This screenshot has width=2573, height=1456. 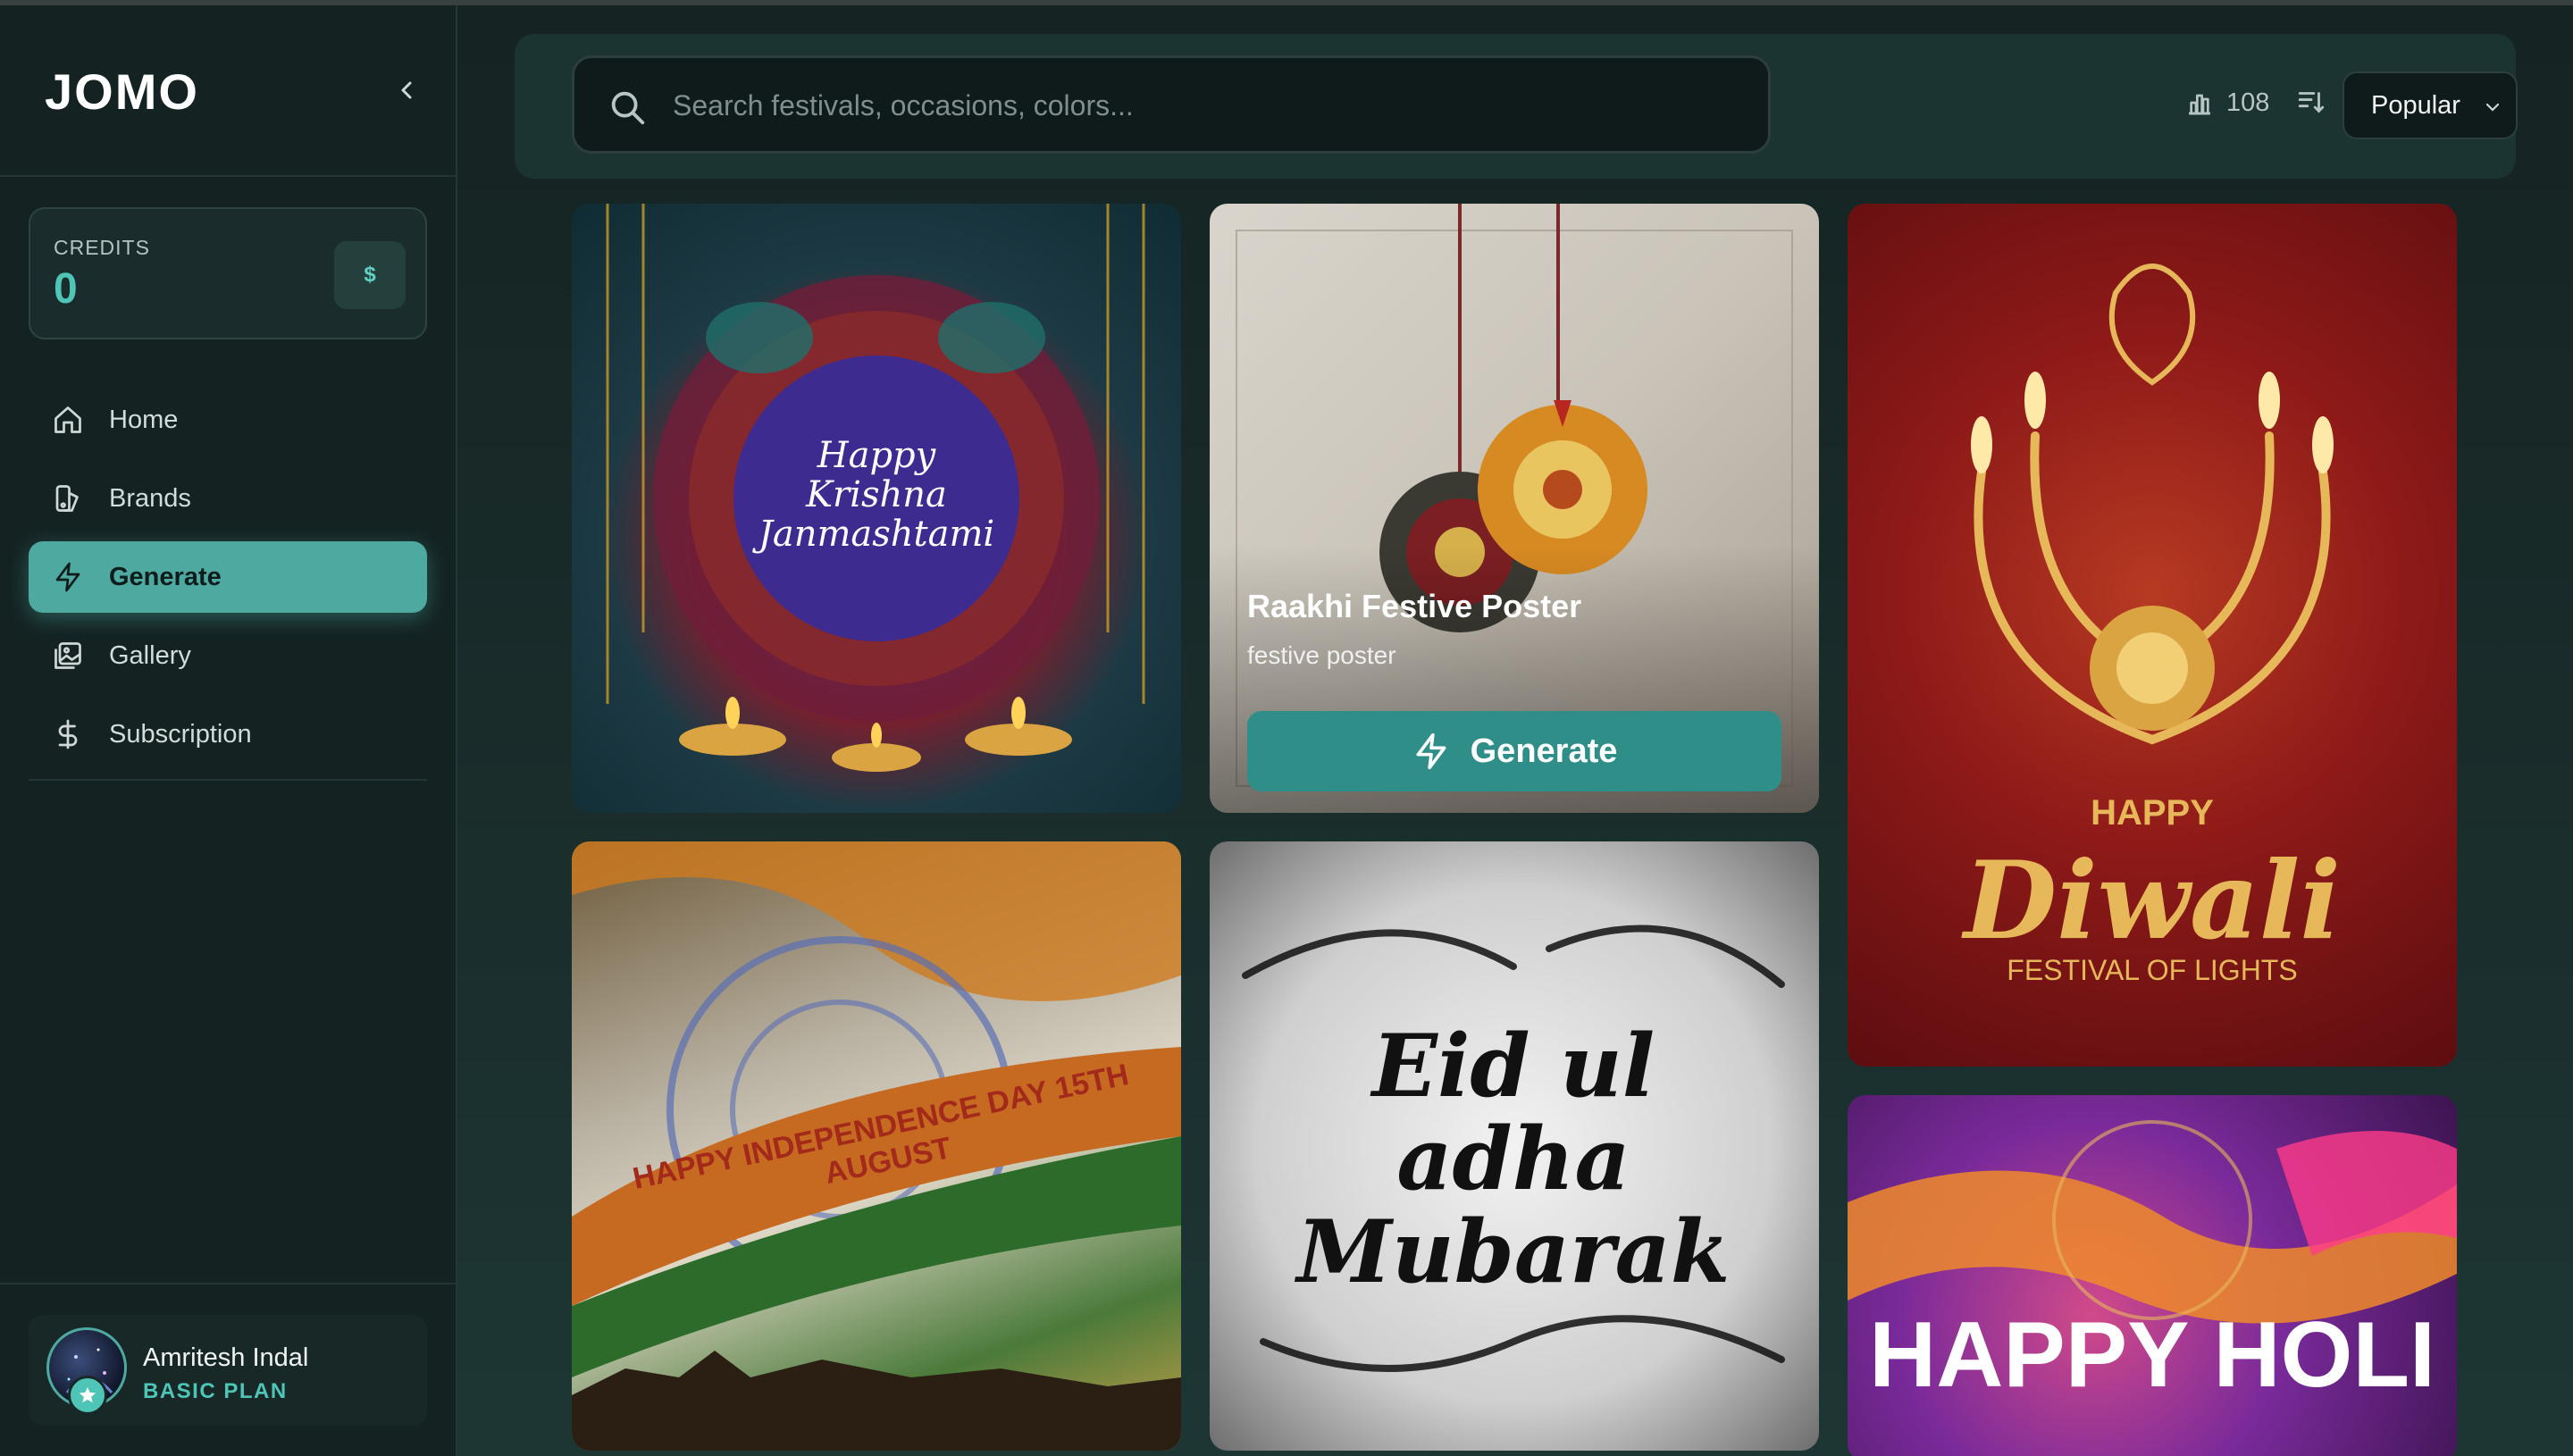 What do you see at coordinates (228, 91) in the screenshot?
I see `logo-row: JOMO` at bounding box center [228, 91].